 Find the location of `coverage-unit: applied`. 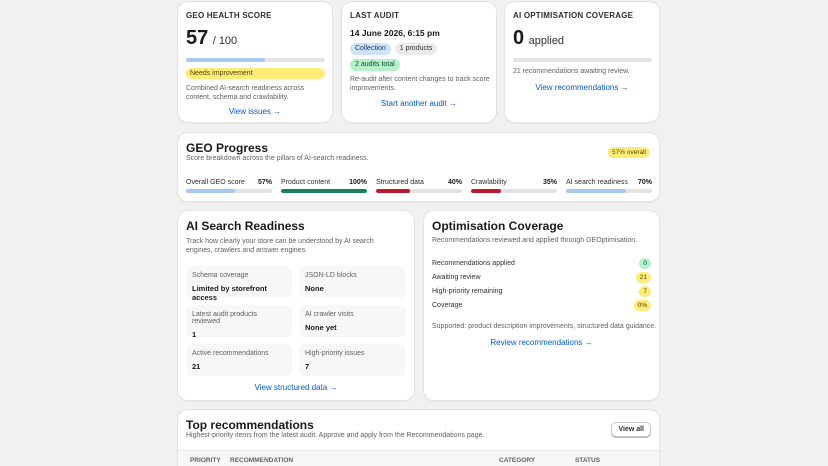

coverage-unit: applied is located at coordinates (546, 41).